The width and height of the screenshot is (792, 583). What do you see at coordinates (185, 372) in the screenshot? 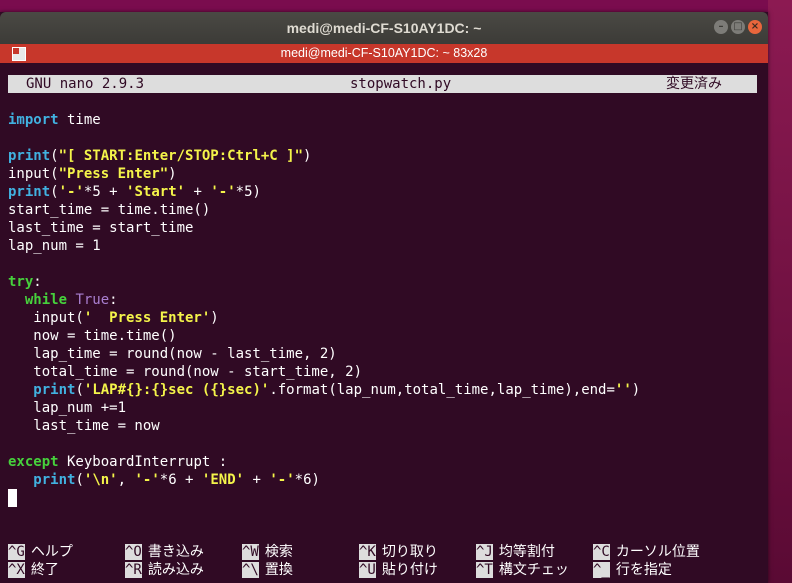
I see `code-line: total_time = round(now - start_time, 2)` at bounding box center [185, 372].